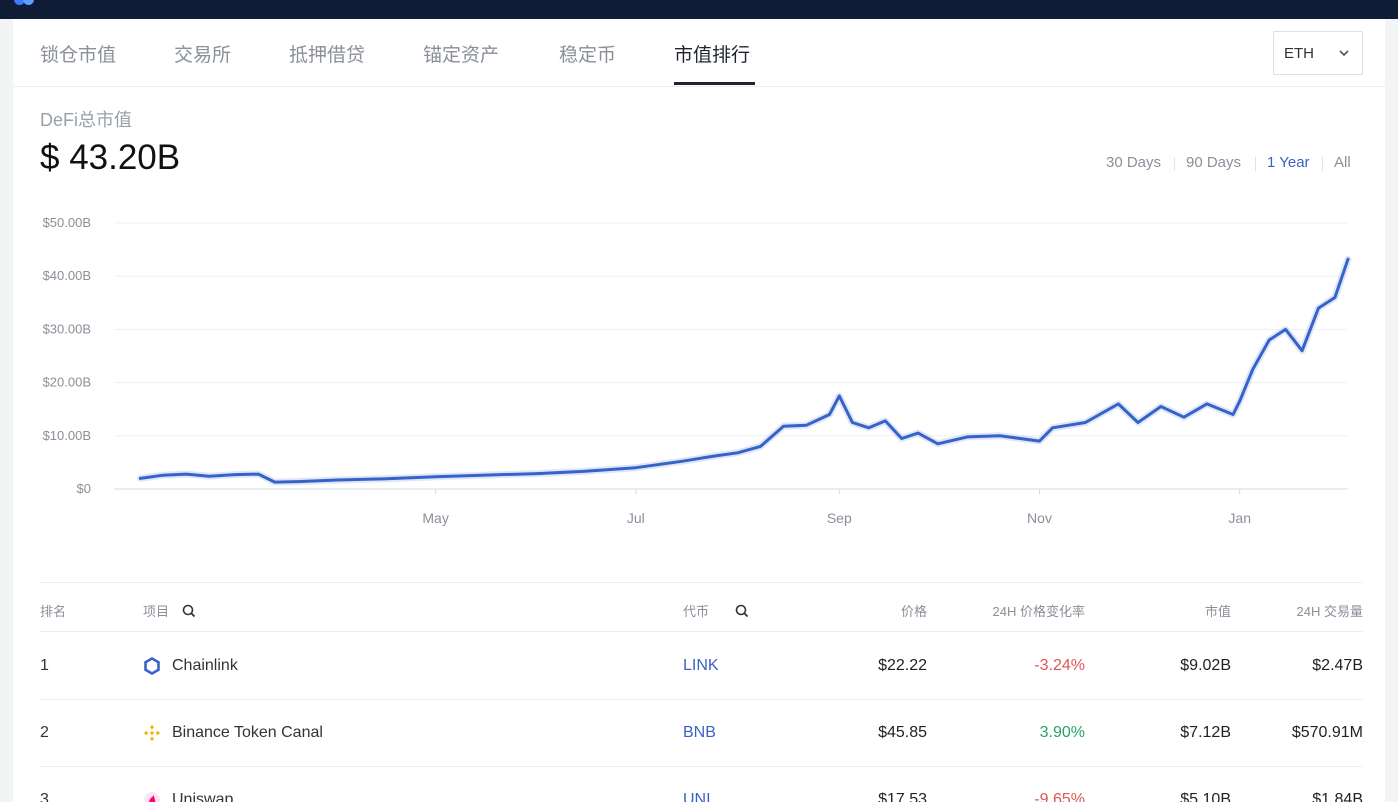 This screenshot has width=1398, height=802. What do you see at coordinates (152, 733) in the screenshot?
I see `binance-icon` at bounding box center [152, 733].